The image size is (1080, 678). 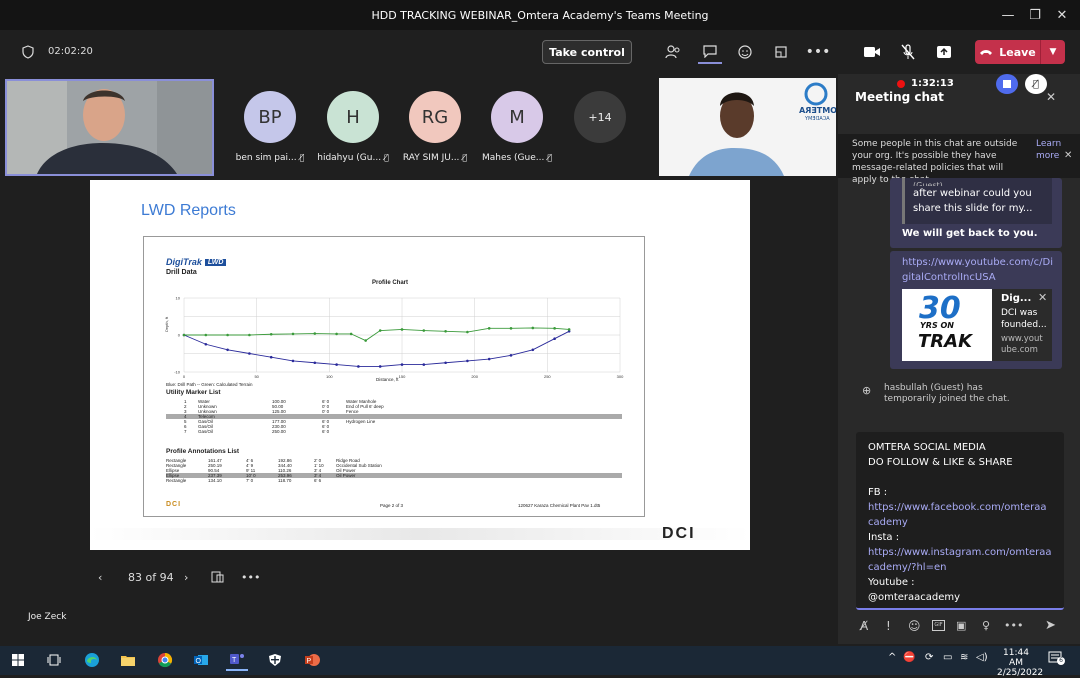 I want to click on slide-grid-icon, so click(x=217, y=577).